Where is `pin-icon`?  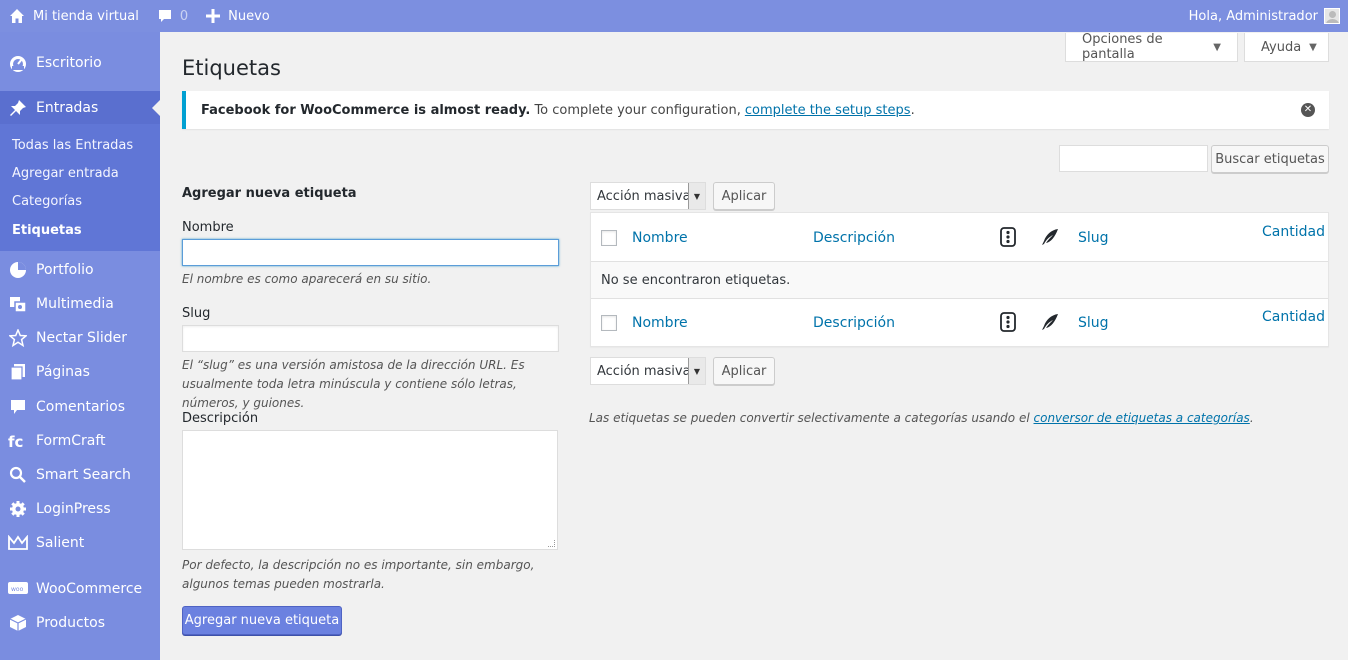 pin-icon is located at coordinates (18, 108).